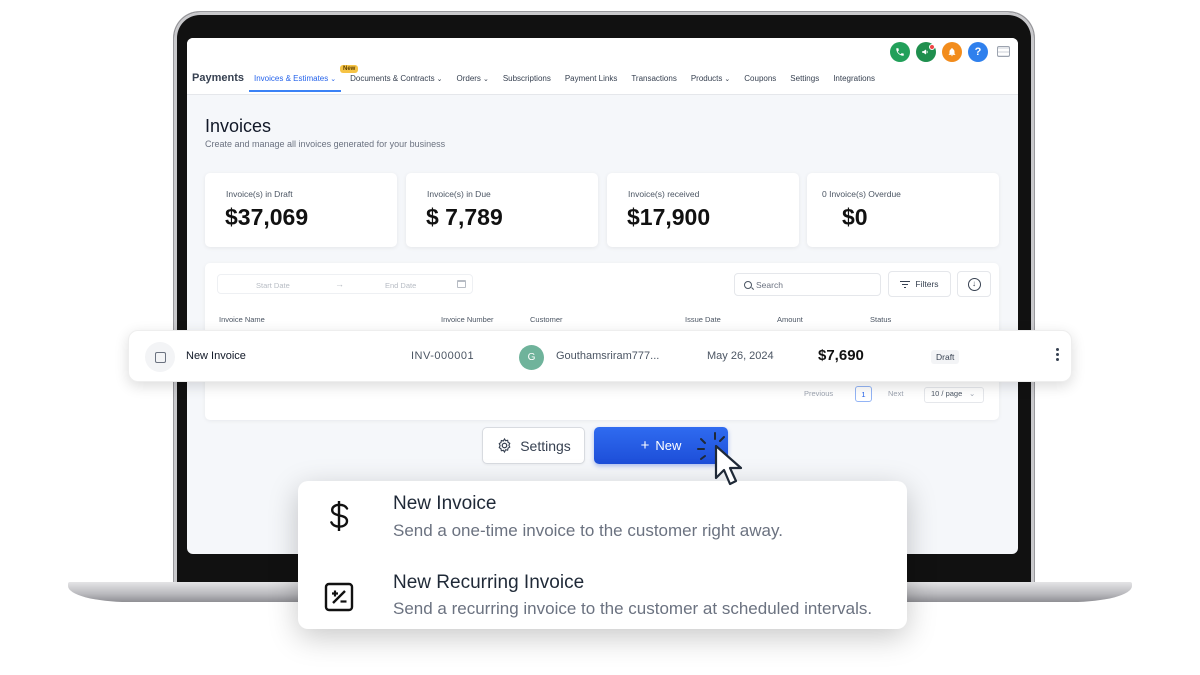 Image resolution: width=1200 pixels, height=675 pixels. Describe the element at coordinates (591, 83) in the screenshot. I see `tab-payment-links: Payment Links` at that location.